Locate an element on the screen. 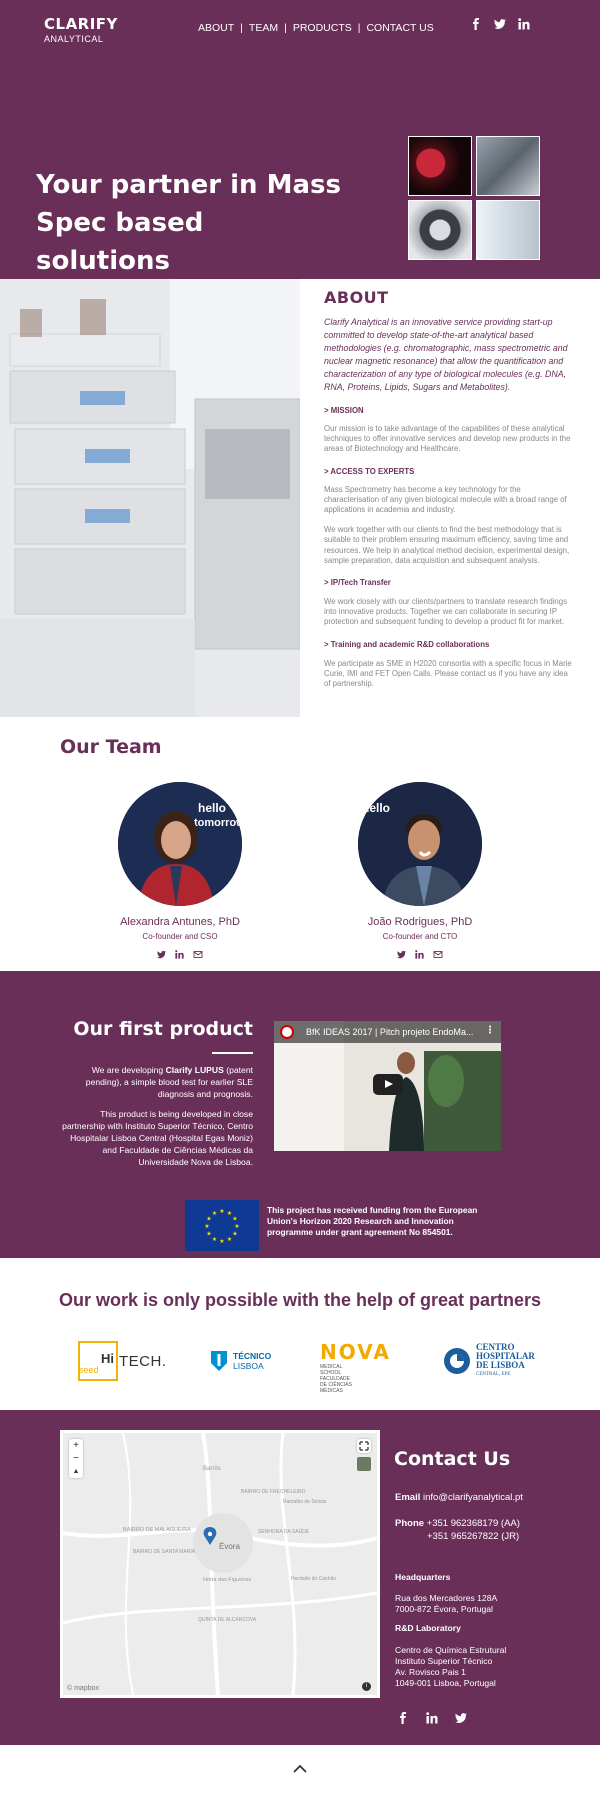 This screenshot has height=1793, width=600. main-nav: ABOUT | TEAM | PRODUCTS | CONTACT US is located at coordinates (316, 28).